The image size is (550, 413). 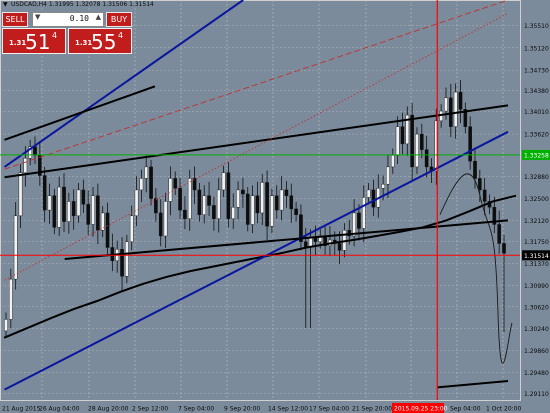 I want to click on bid-pips: 51, so click(x=38, y=42).